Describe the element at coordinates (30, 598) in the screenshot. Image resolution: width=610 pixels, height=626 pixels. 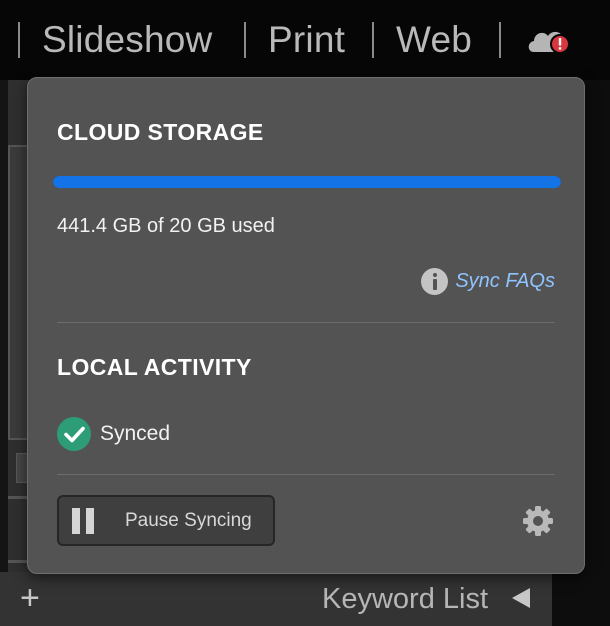
I see `add-keyword-button: +` at that location.